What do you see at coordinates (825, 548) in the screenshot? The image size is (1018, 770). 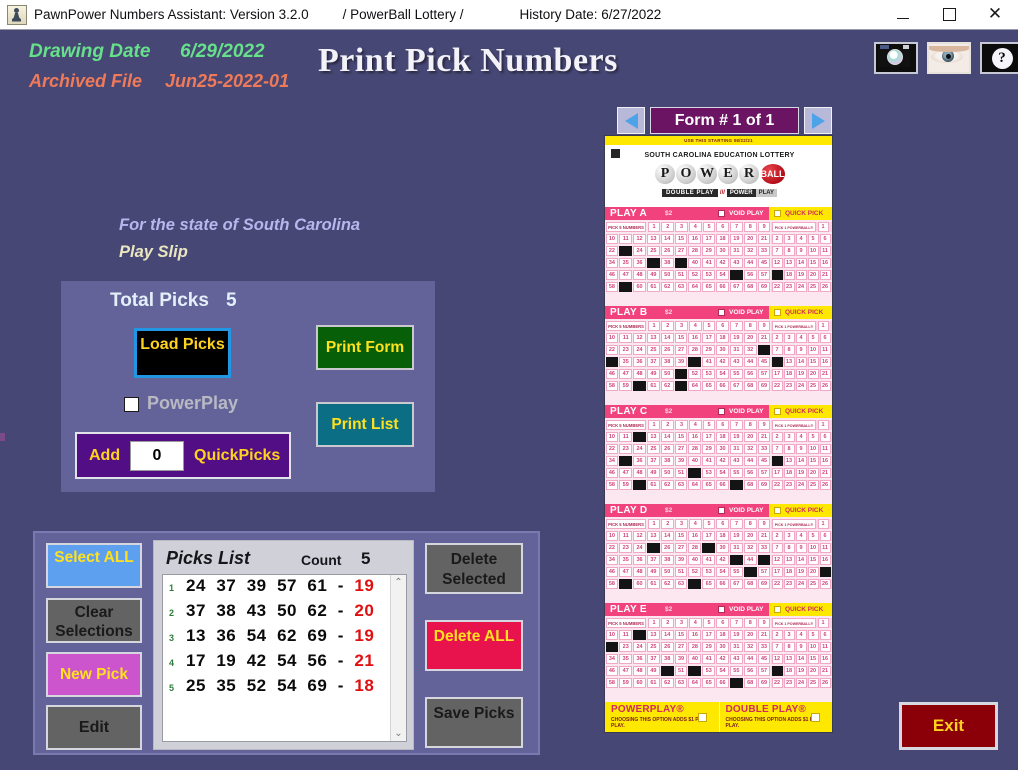 I see `grid-cell: 11` at bounding box center [825, 548].